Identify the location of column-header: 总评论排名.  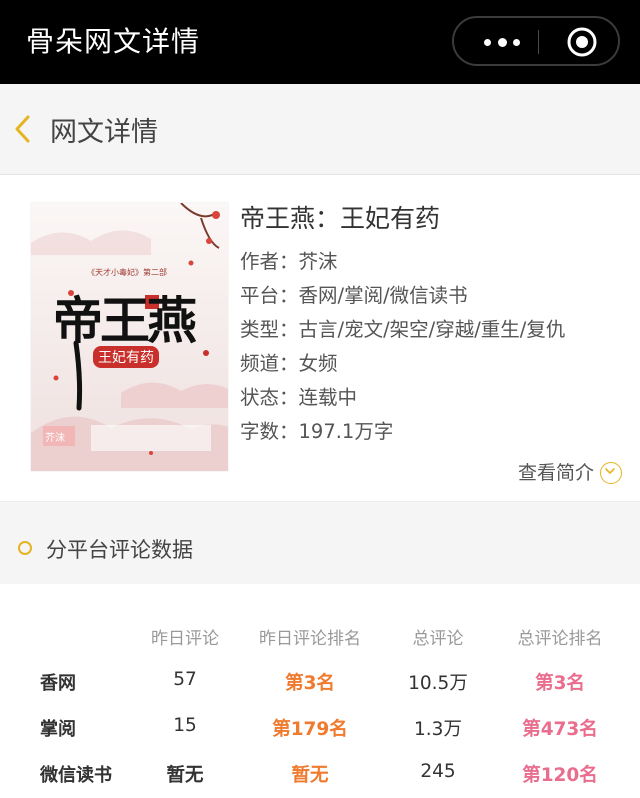
(560, 639).